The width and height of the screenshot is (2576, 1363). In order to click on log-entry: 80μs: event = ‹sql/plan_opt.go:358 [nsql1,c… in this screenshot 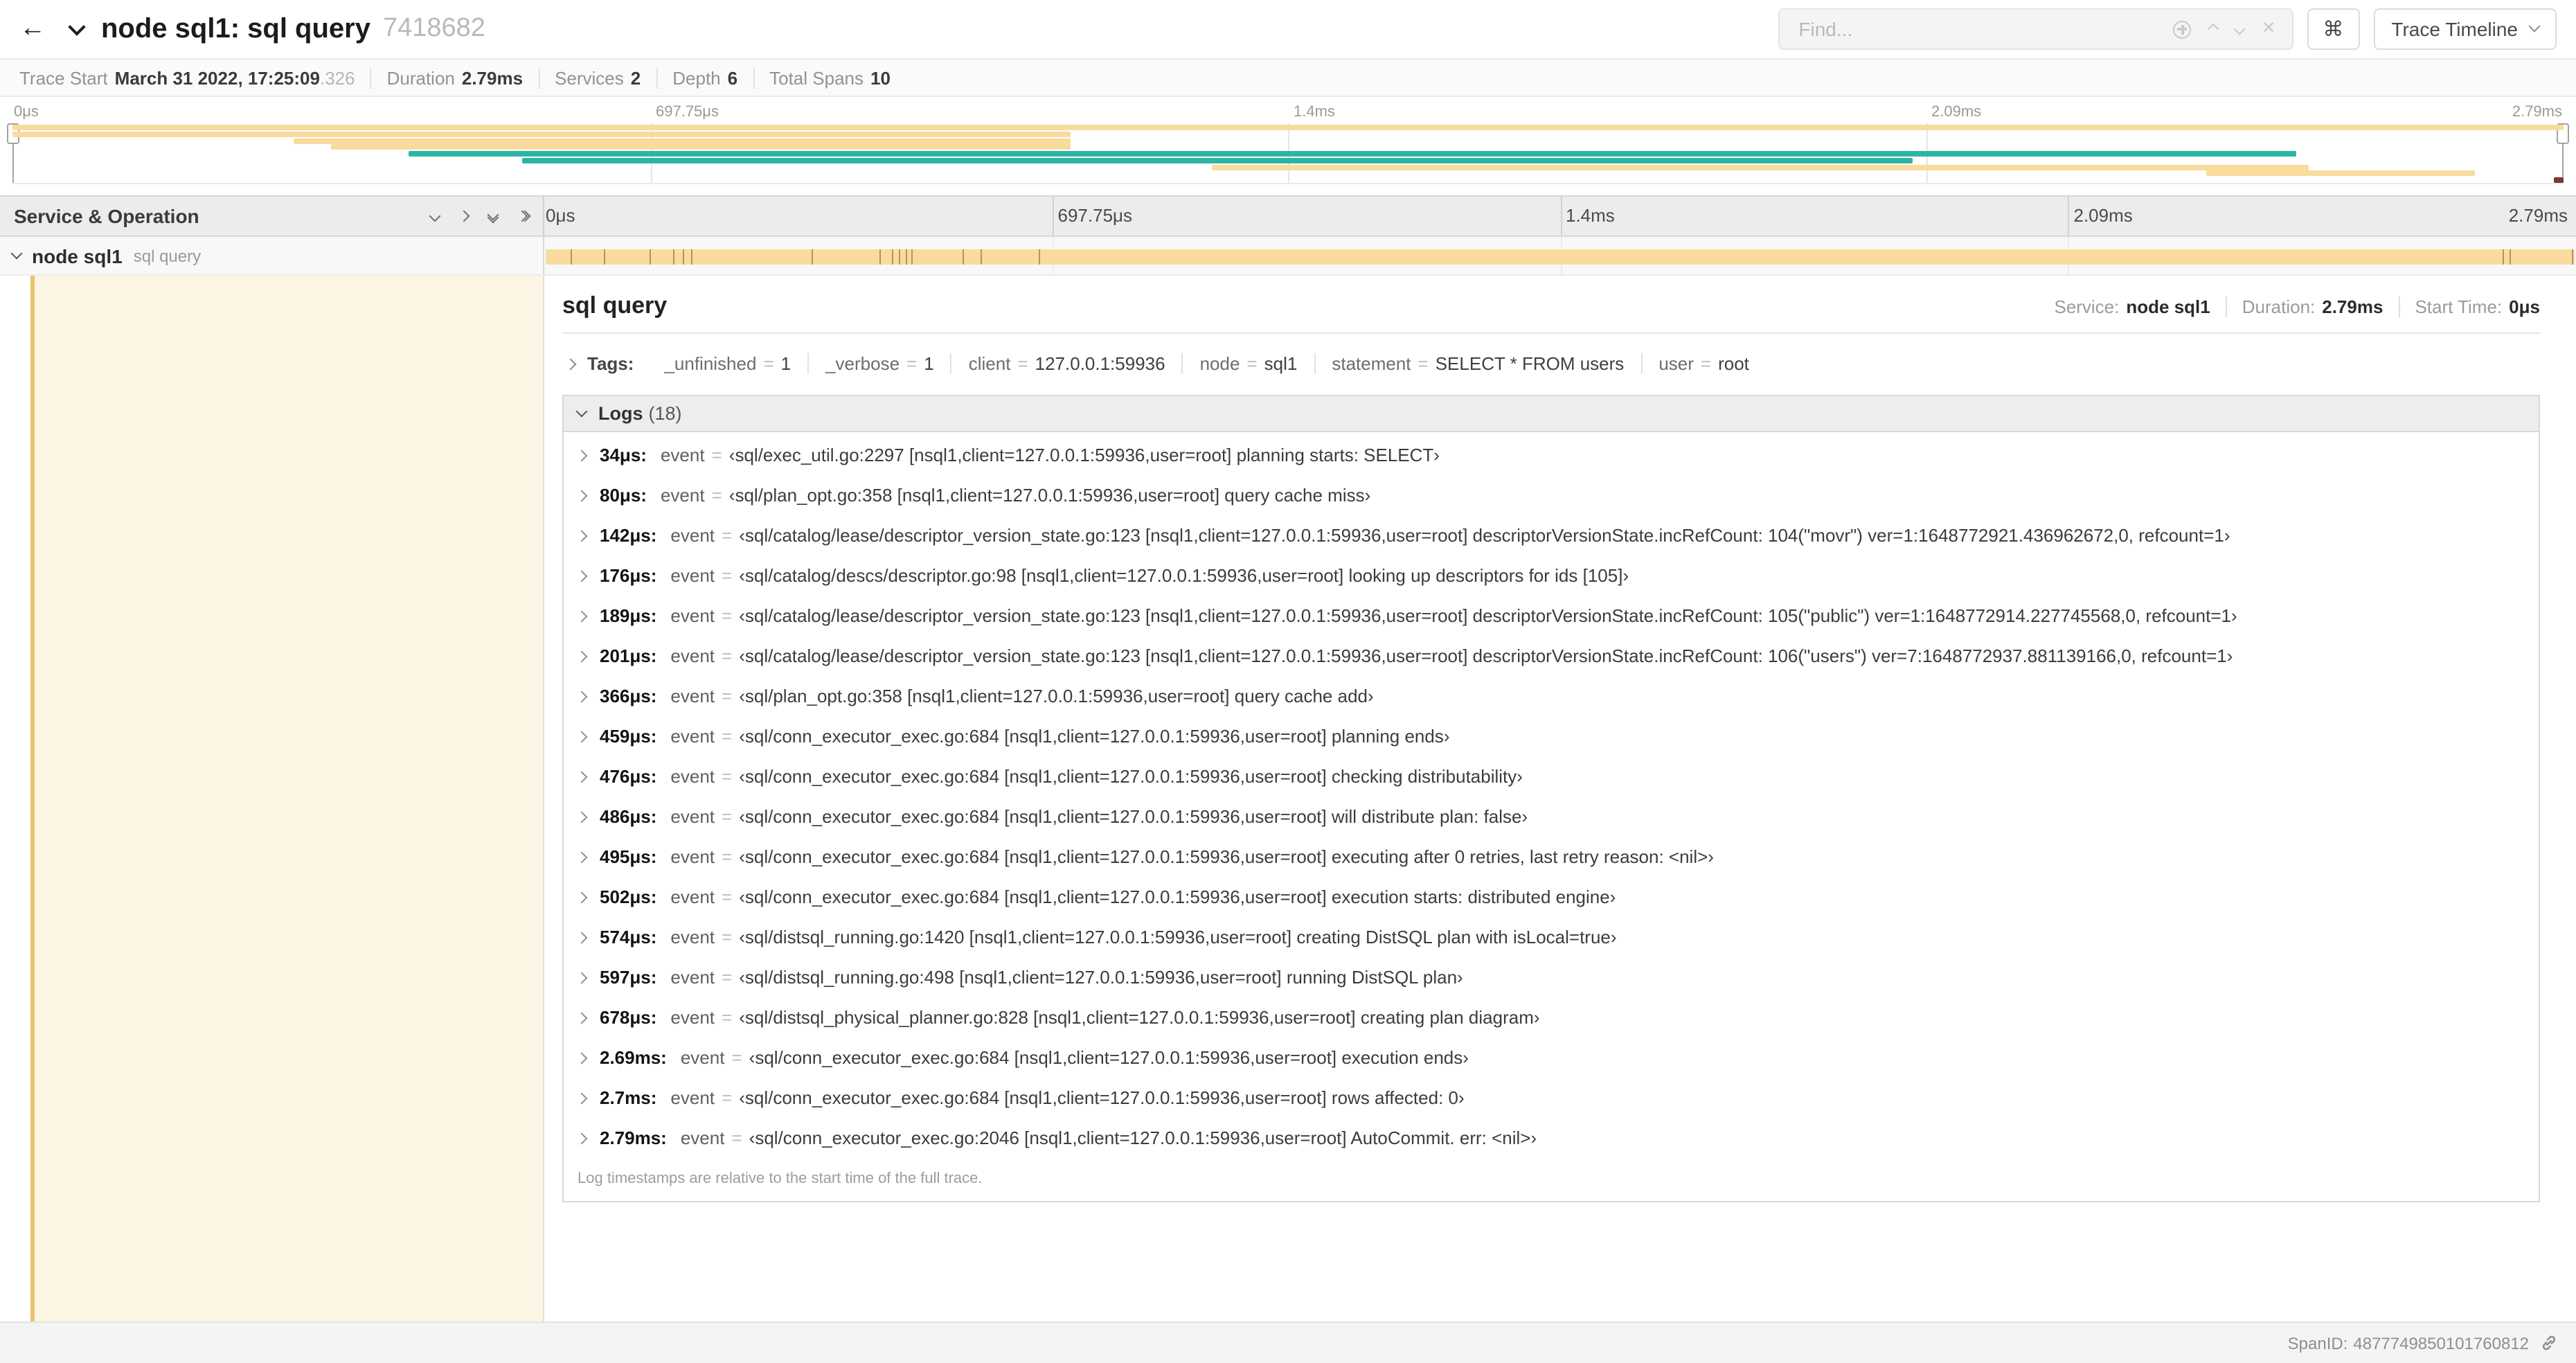, I will do `click(1551, 495)`.